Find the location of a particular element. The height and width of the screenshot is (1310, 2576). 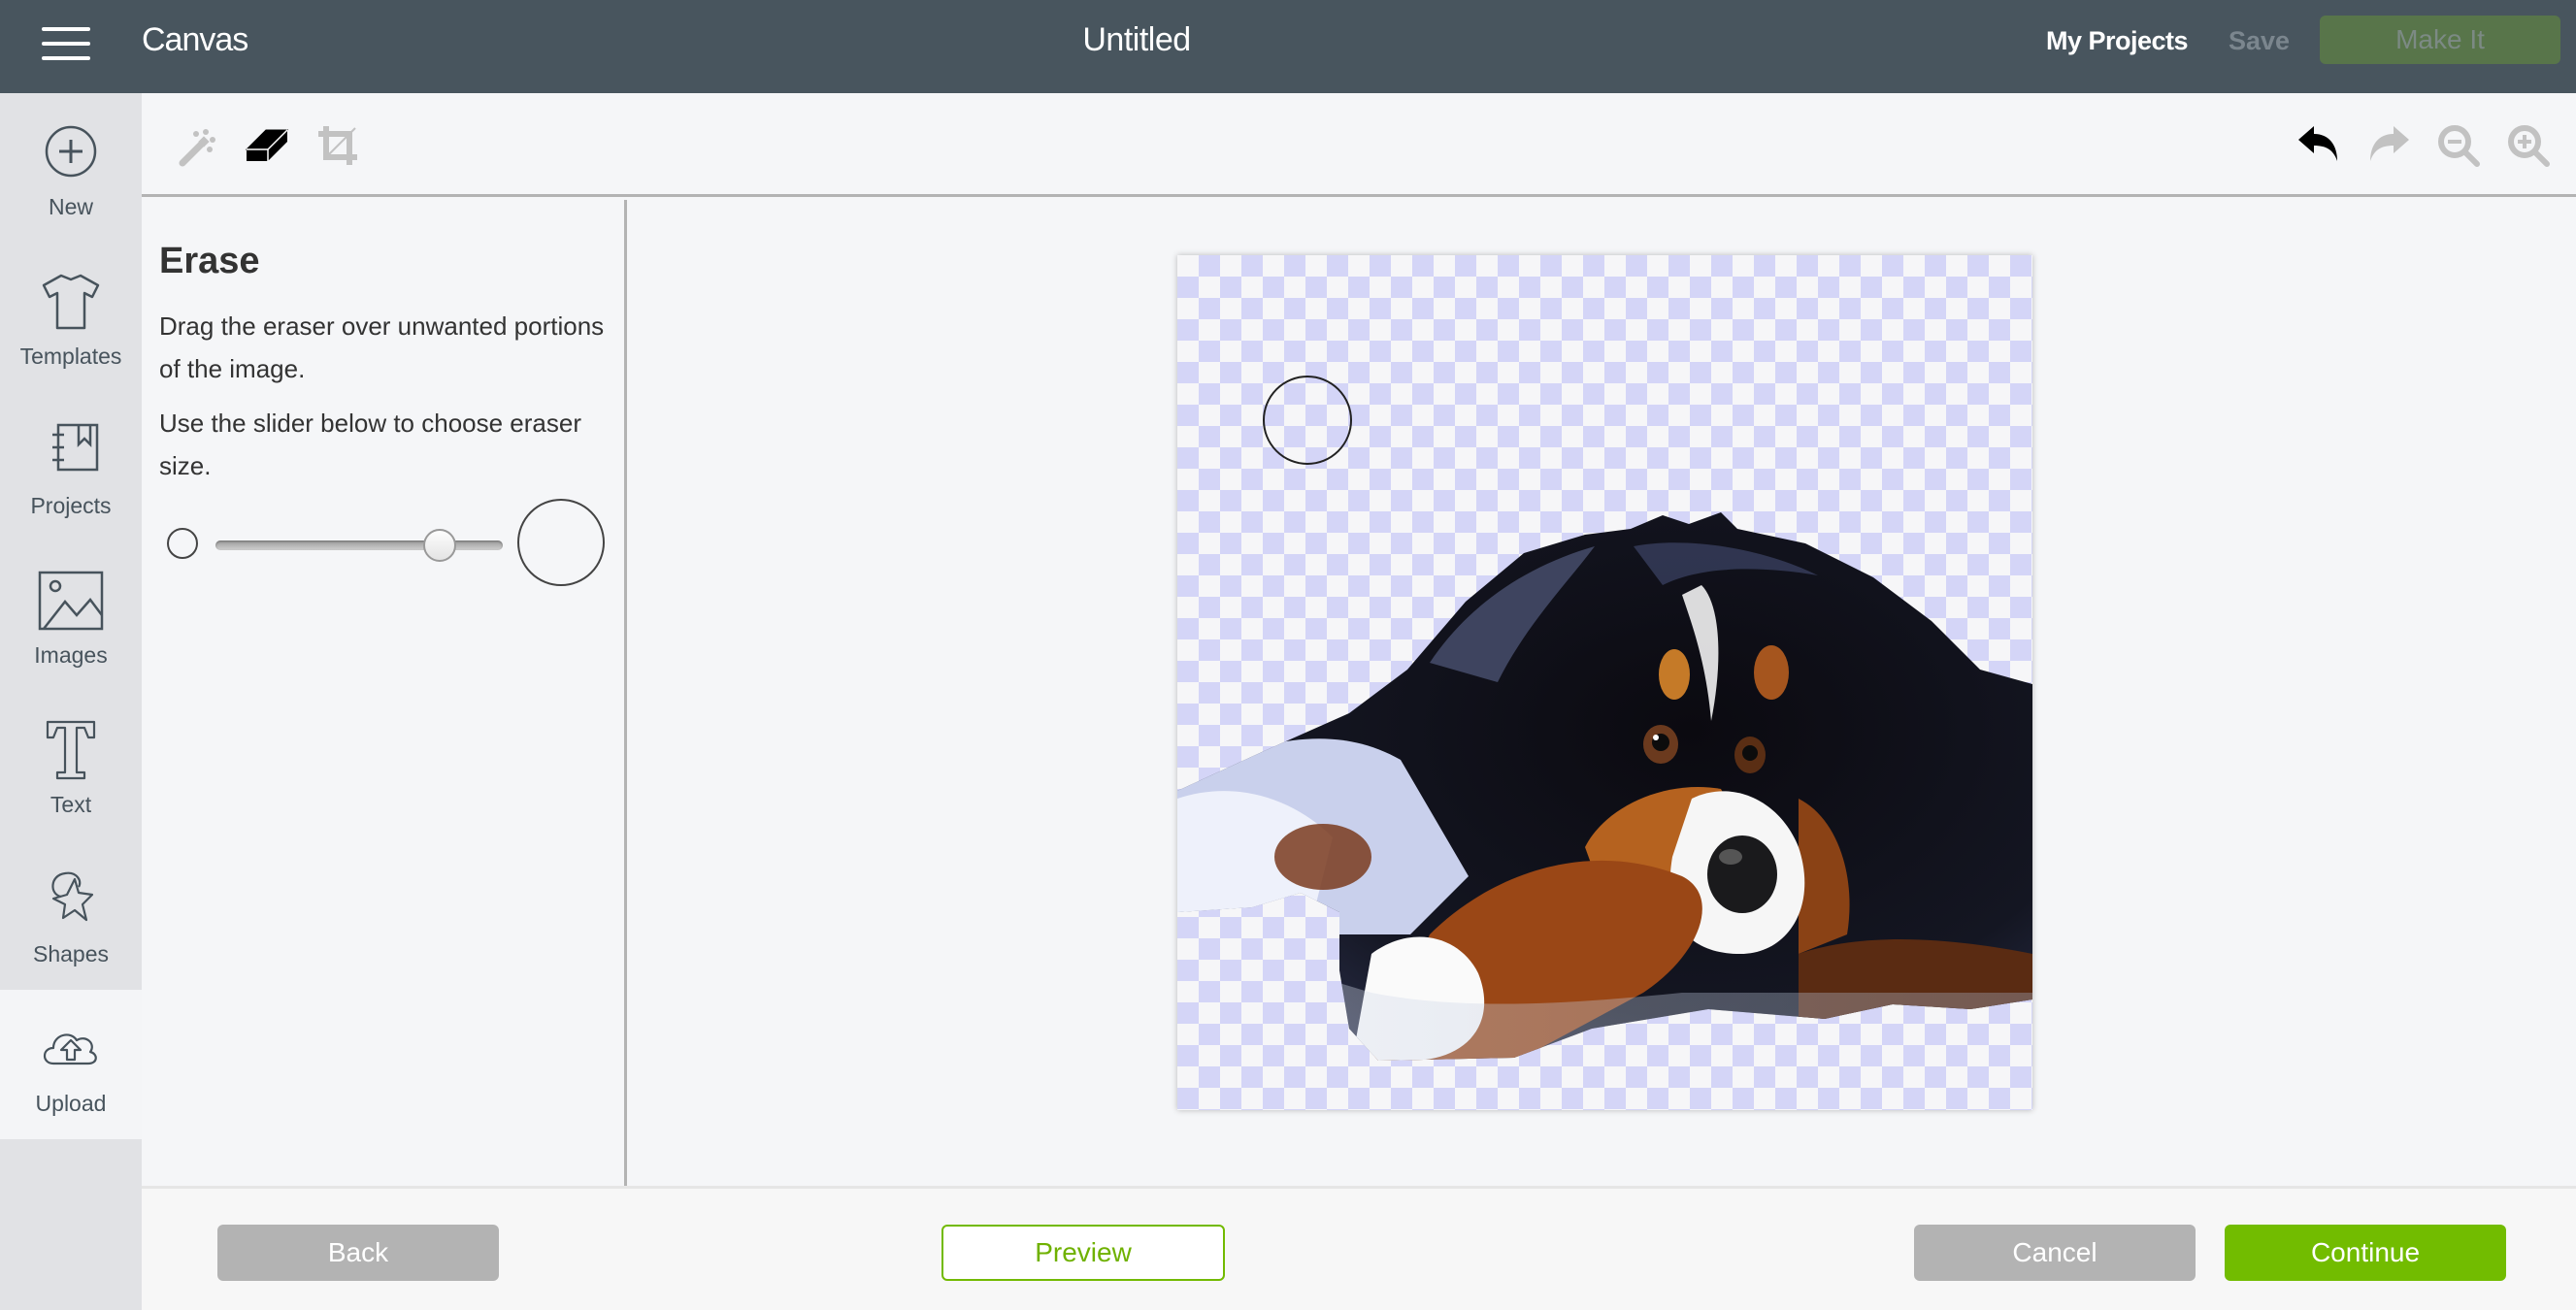

small-eraser-size-icon is located at coordinates (182, 543).